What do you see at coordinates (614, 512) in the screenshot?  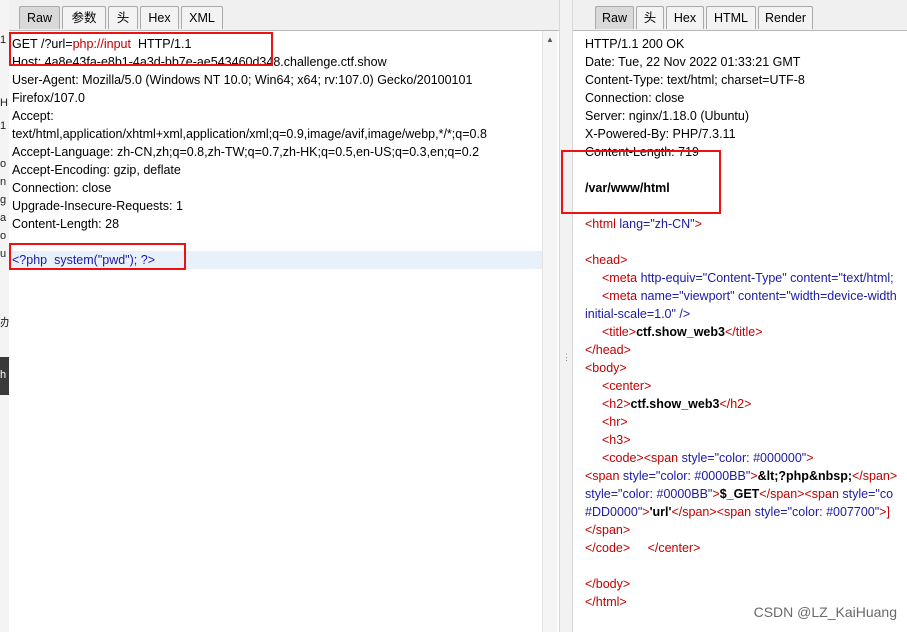 I see `src-val: #DD0000"` at bounding box center [614, 512].